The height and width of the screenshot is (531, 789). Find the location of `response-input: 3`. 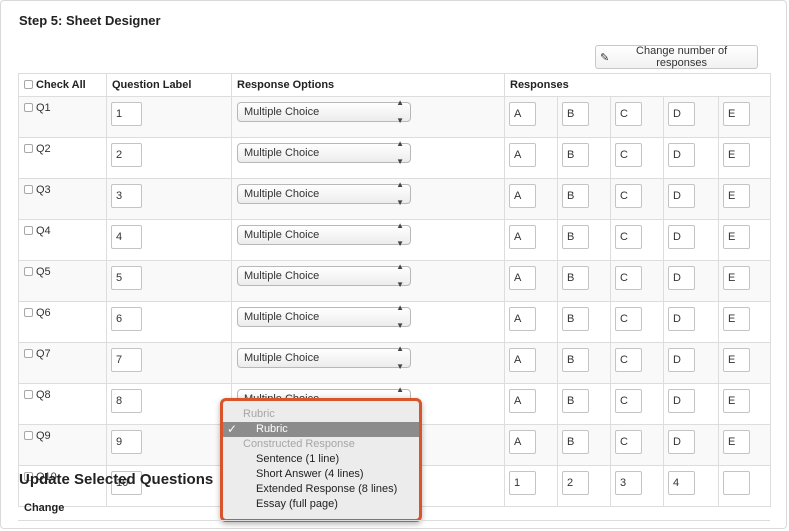

response-input: 3 is located at coordinates (628, 483).